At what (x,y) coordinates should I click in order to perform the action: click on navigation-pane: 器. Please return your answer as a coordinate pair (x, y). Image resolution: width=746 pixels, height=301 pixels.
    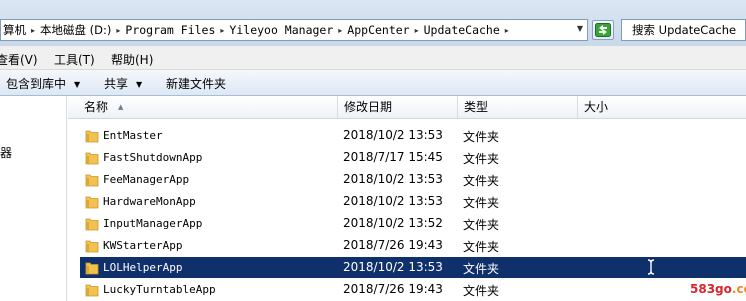
    Looking at the image, I should click on (33, 198).